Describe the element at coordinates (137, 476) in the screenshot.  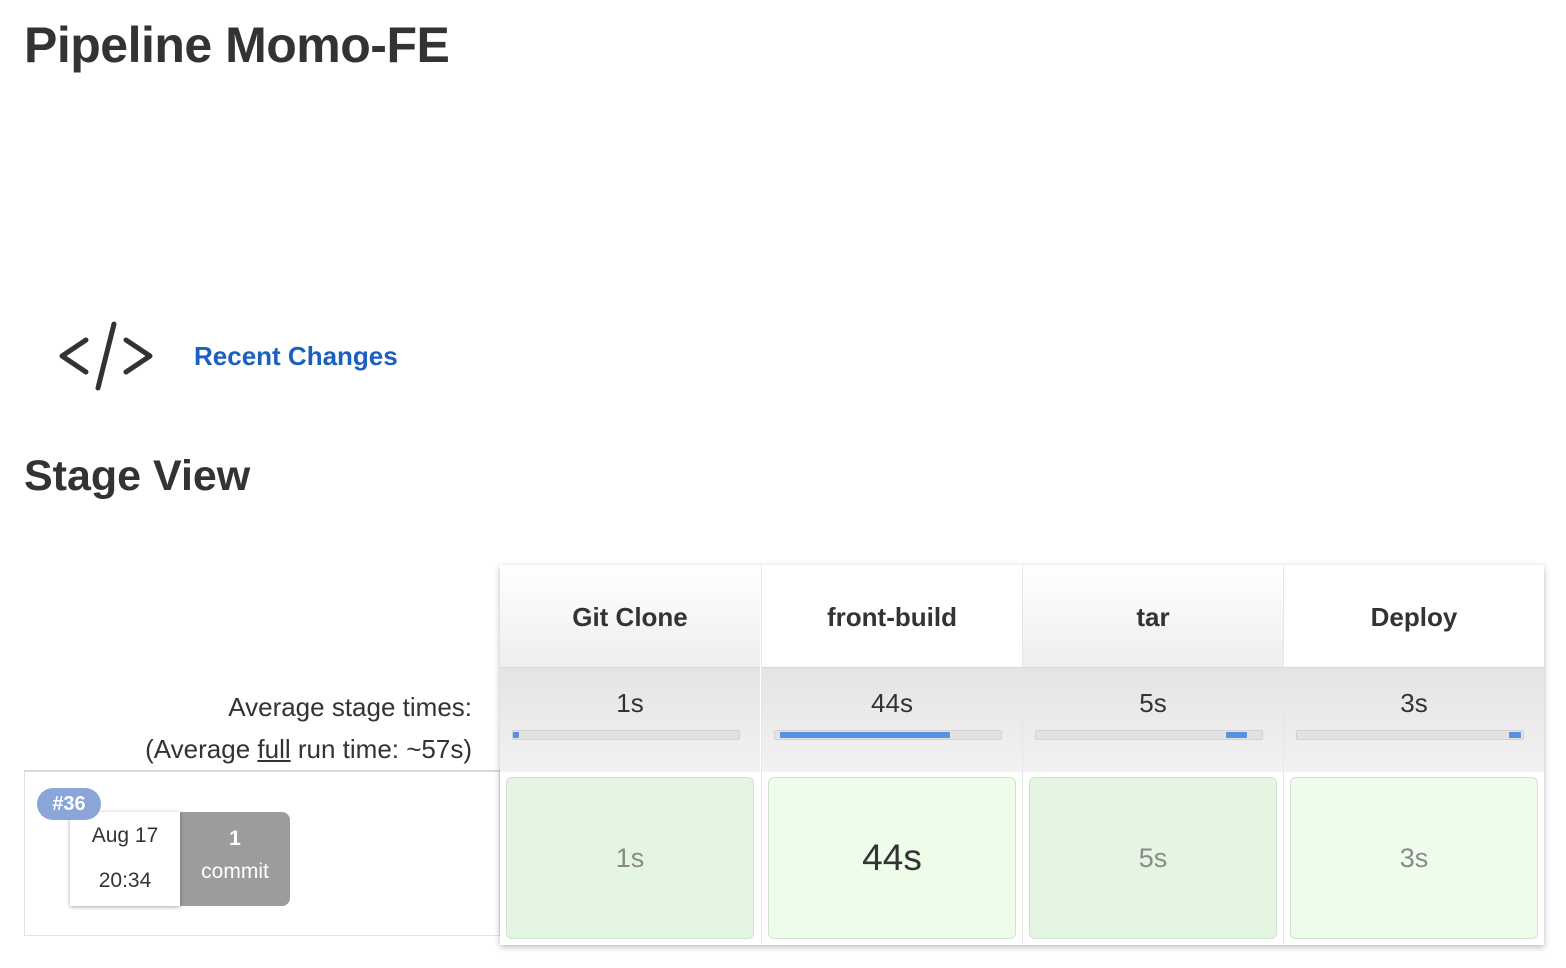
I see `stage-view-title: Stage View` at that location.